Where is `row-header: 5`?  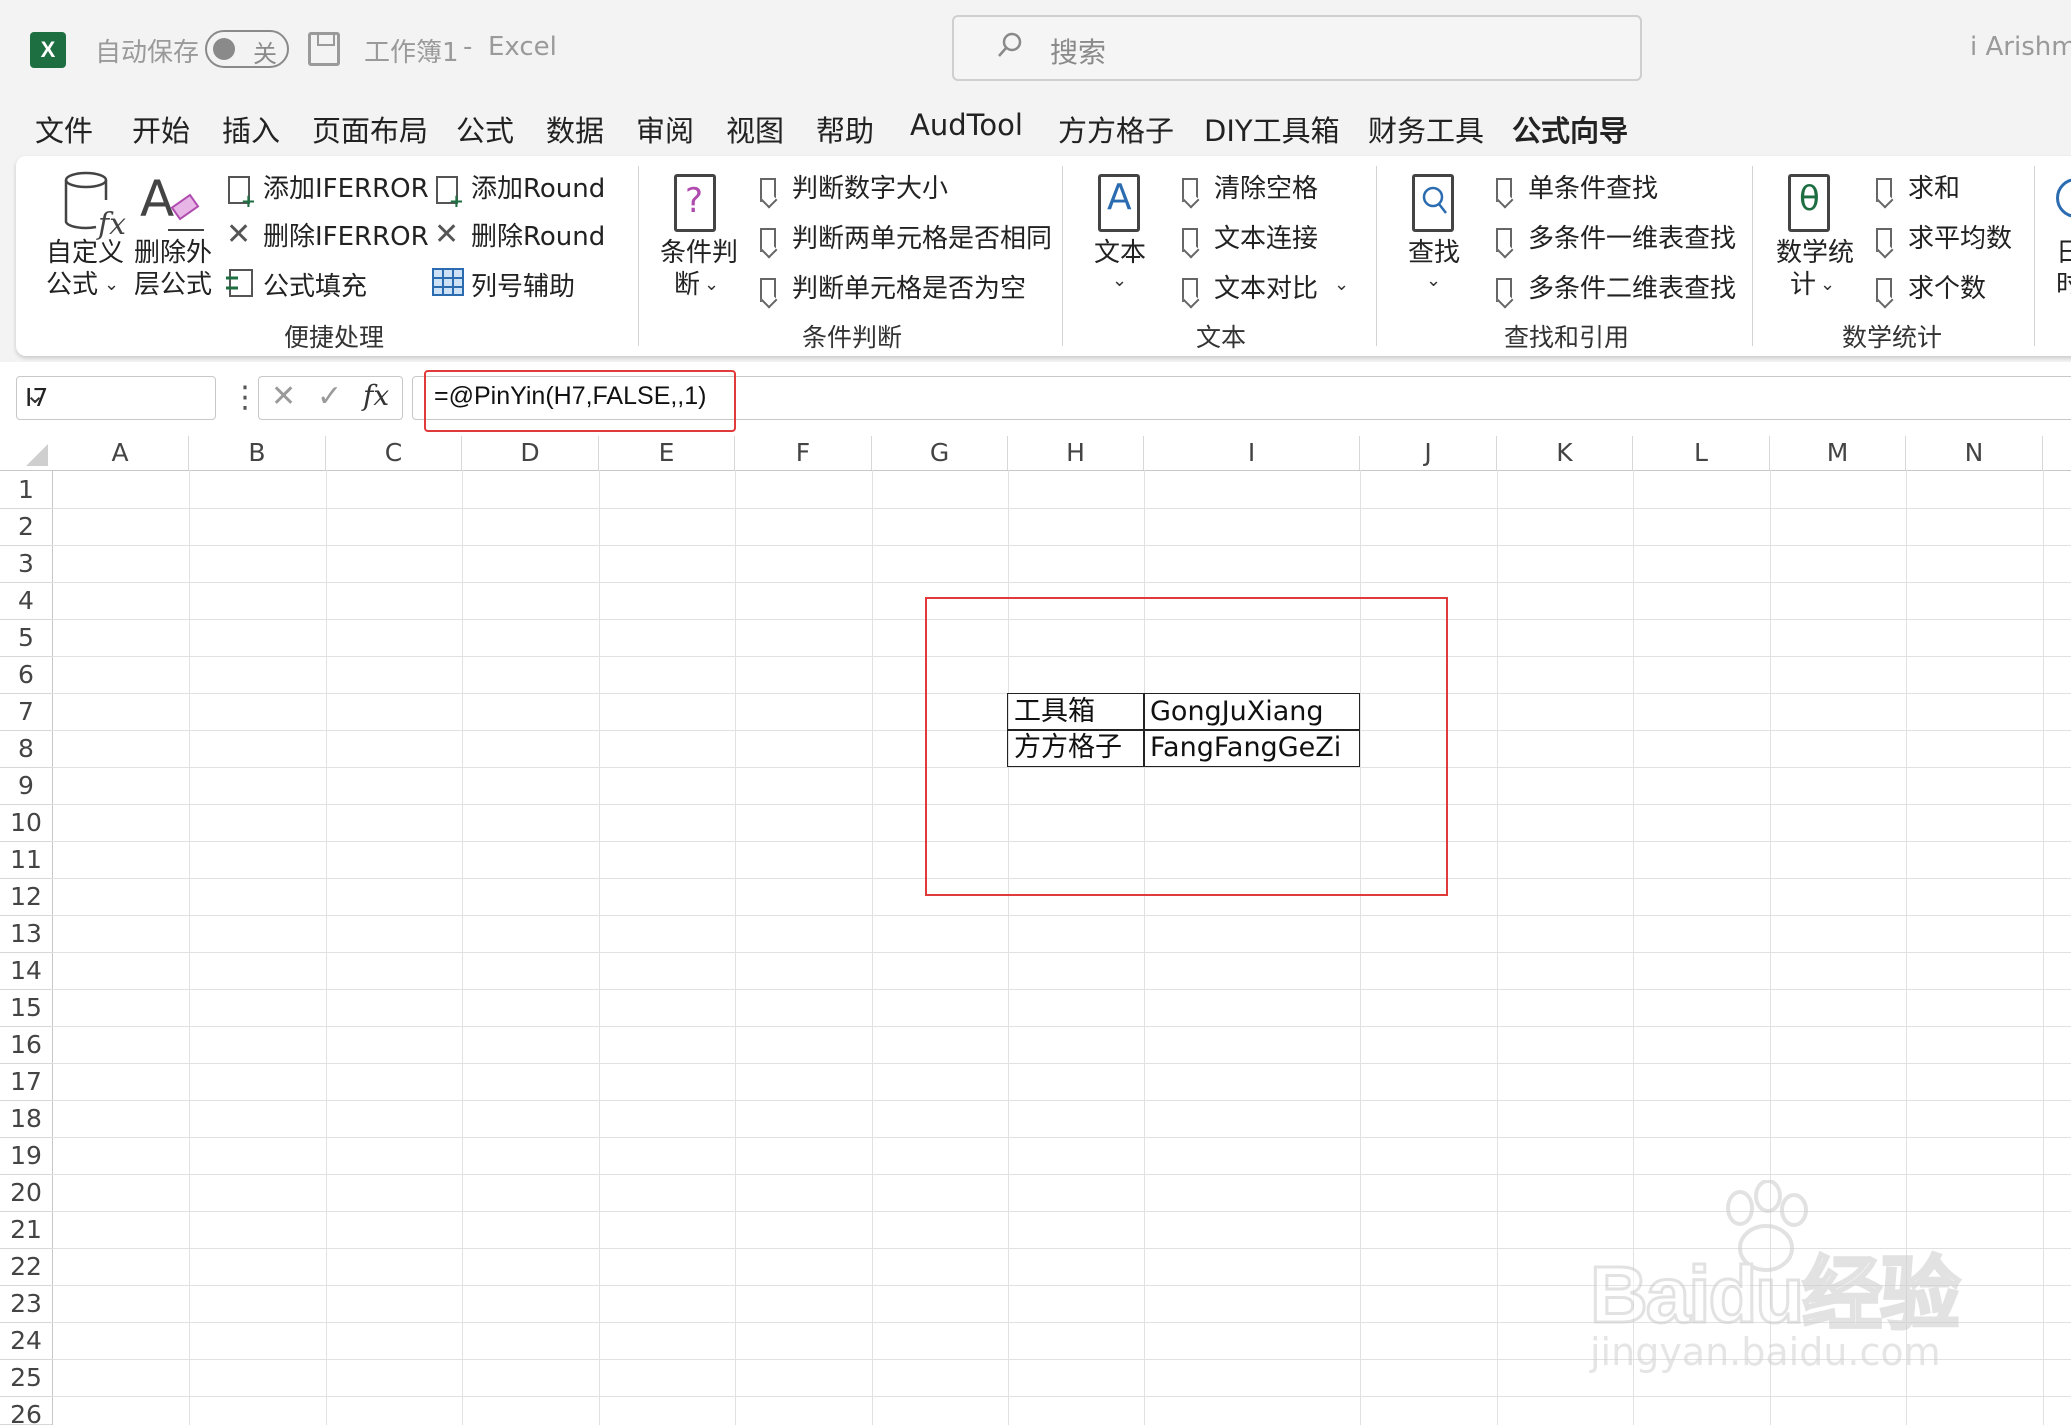 row-header: 5 is located at coordinates (26, 638).